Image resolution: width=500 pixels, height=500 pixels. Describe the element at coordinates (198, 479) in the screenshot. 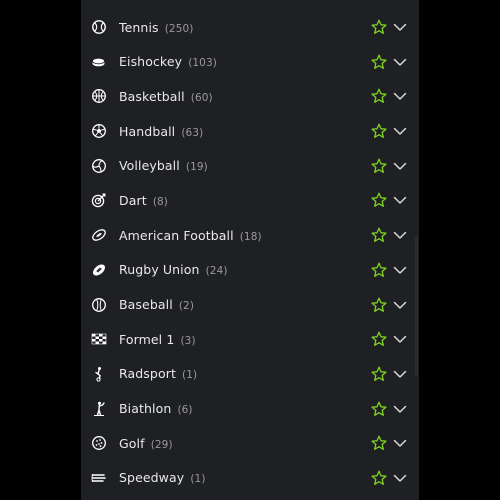

I see `event-count: (1)` at that location.